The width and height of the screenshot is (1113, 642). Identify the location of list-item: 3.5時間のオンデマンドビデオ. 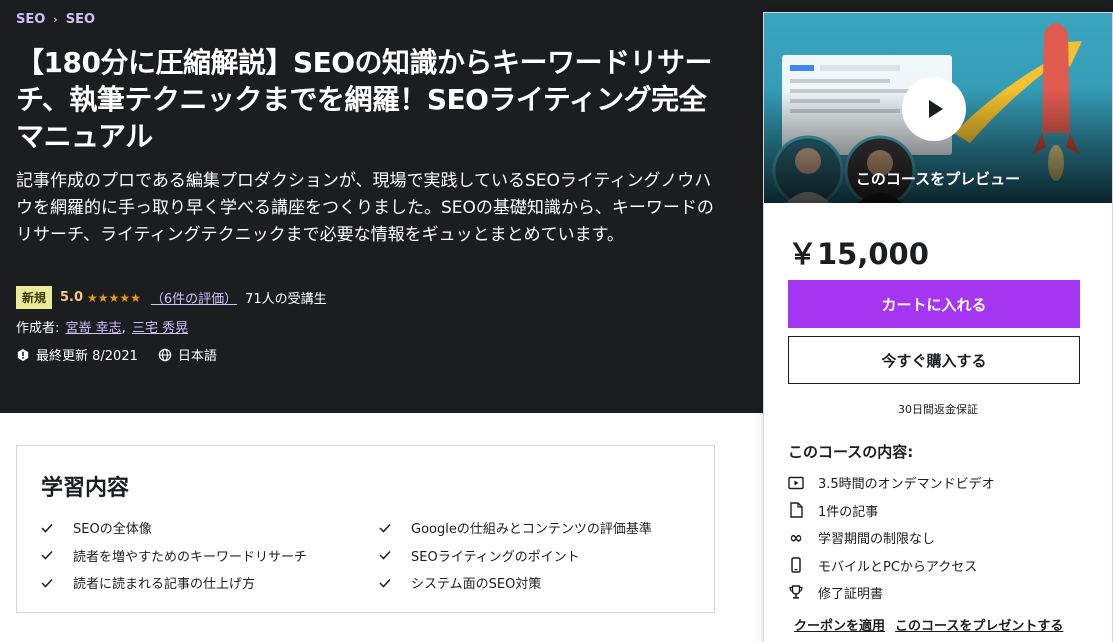
(891, 483).